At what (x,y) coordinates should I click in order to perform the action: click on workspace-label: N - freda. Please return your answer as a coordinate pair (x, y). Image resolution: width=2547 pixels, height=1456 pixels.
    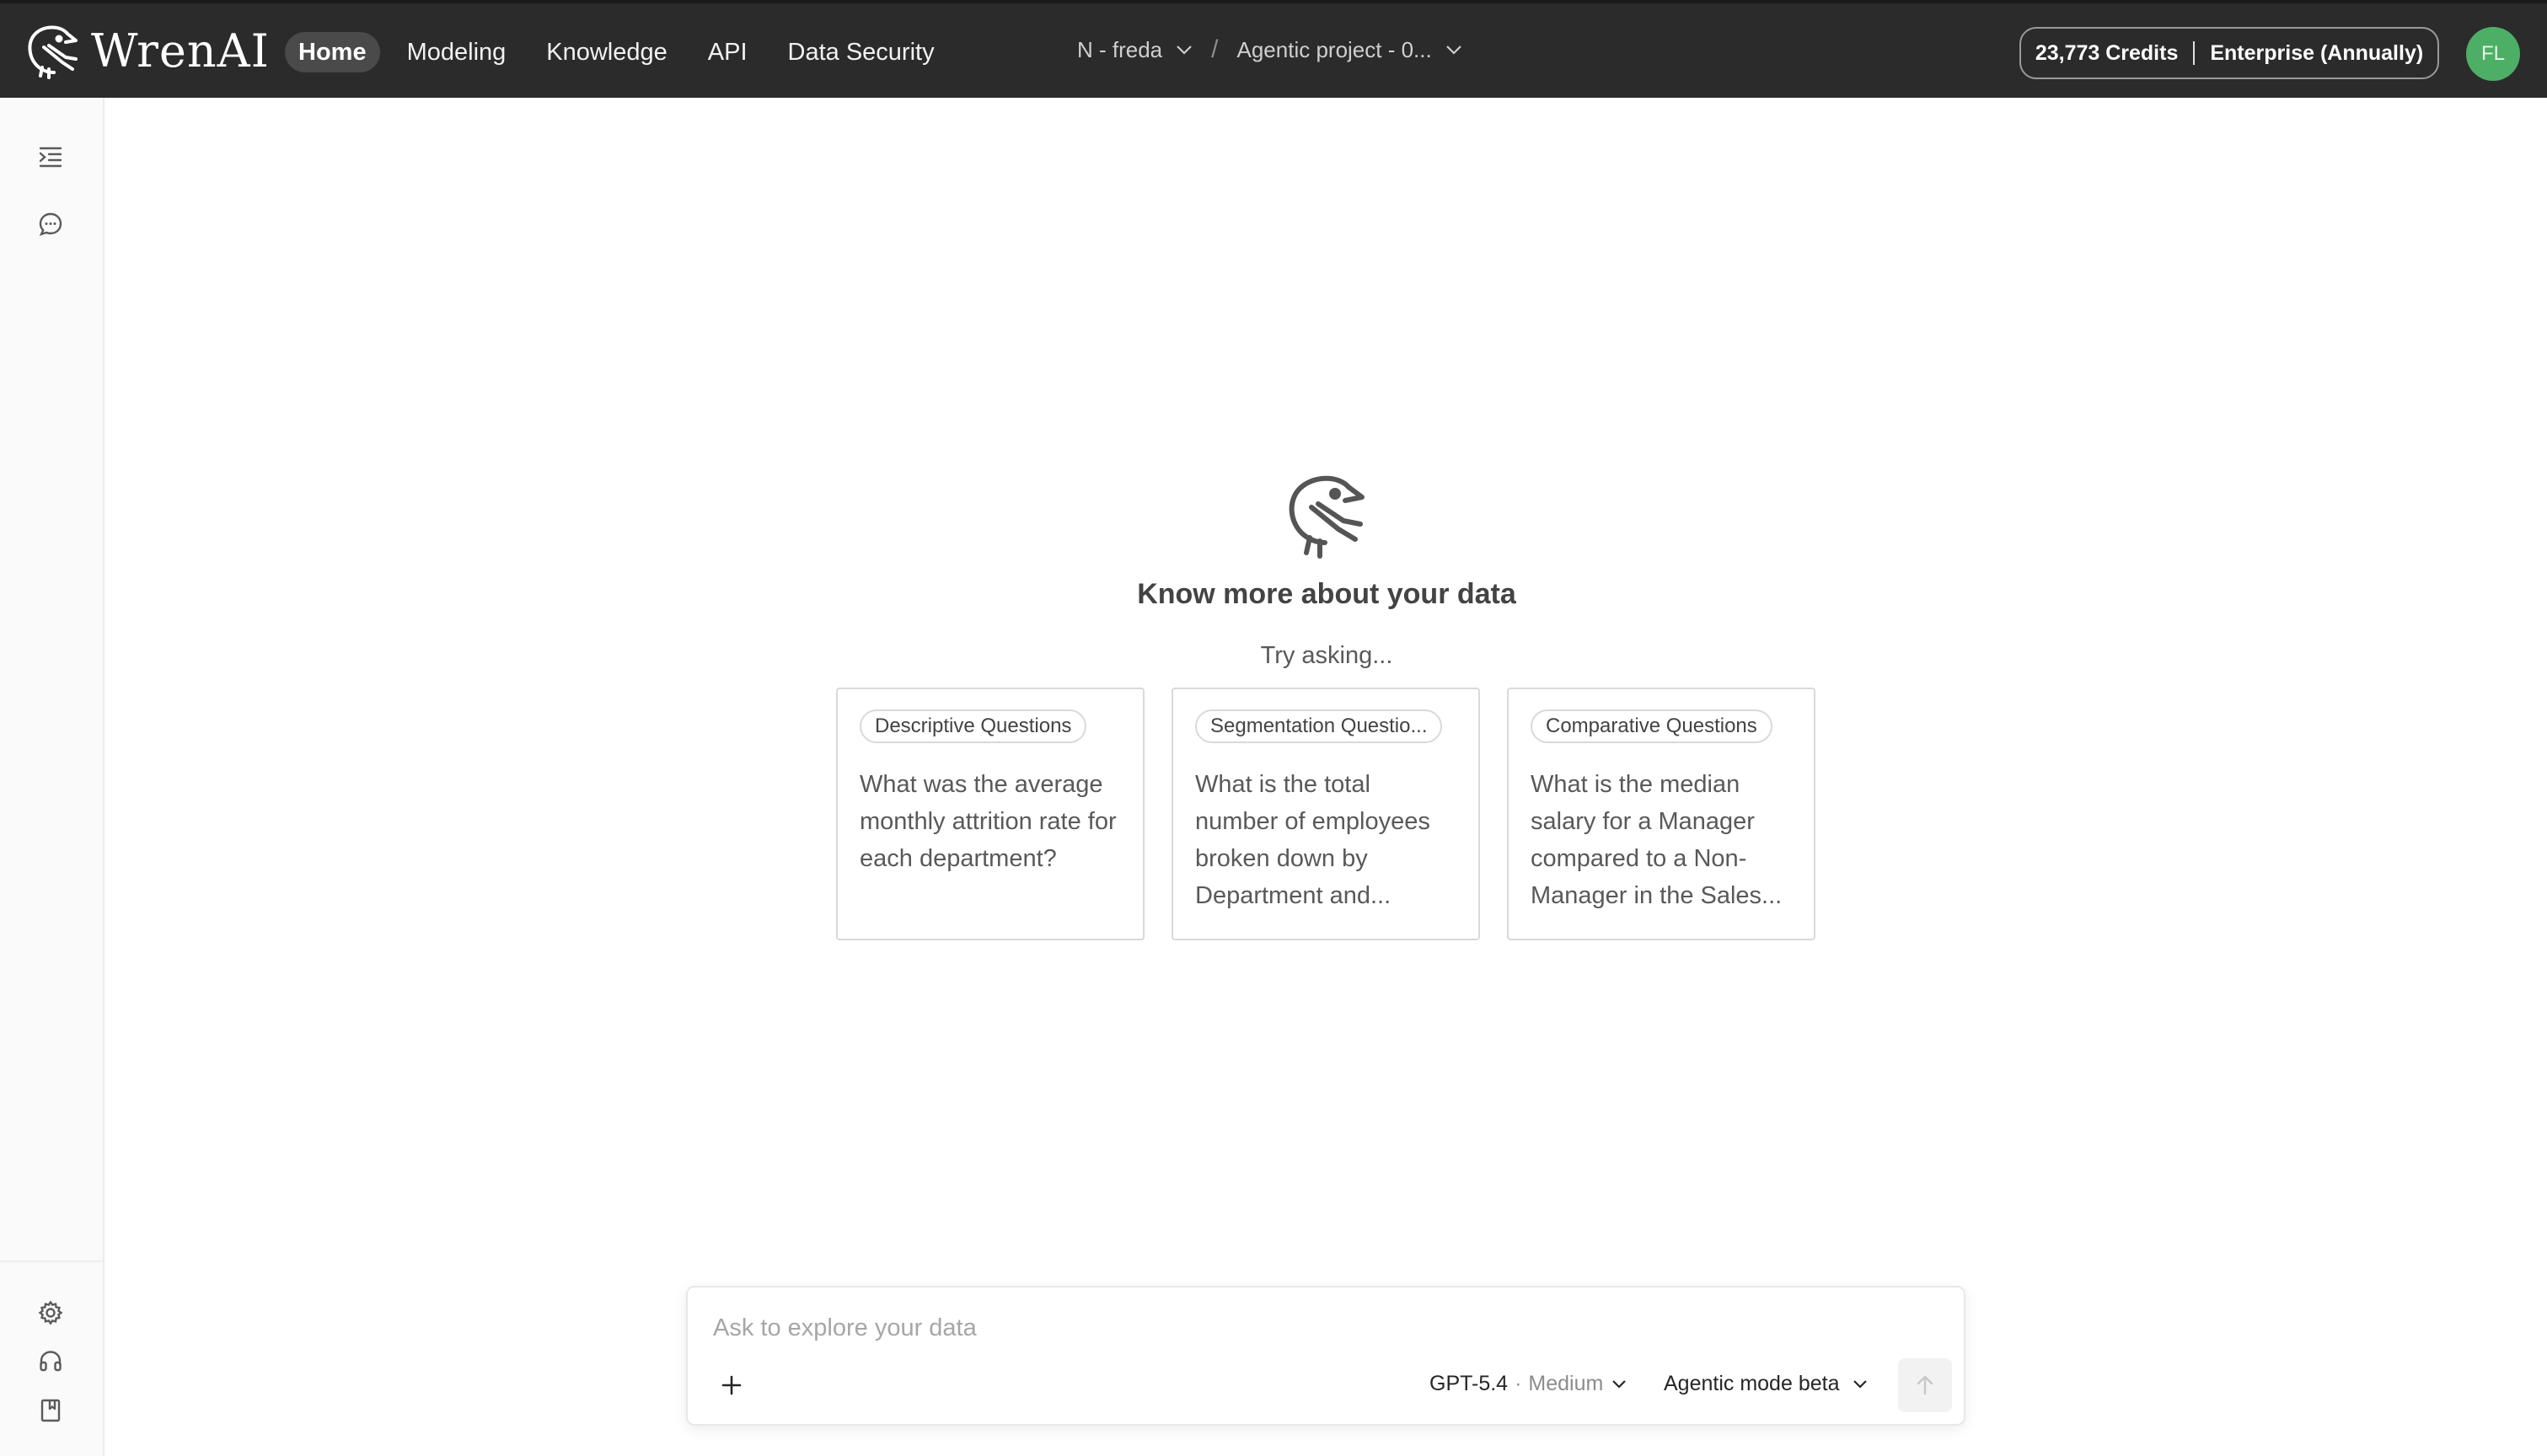
    Looking at the image, I should click on (1120, 49).